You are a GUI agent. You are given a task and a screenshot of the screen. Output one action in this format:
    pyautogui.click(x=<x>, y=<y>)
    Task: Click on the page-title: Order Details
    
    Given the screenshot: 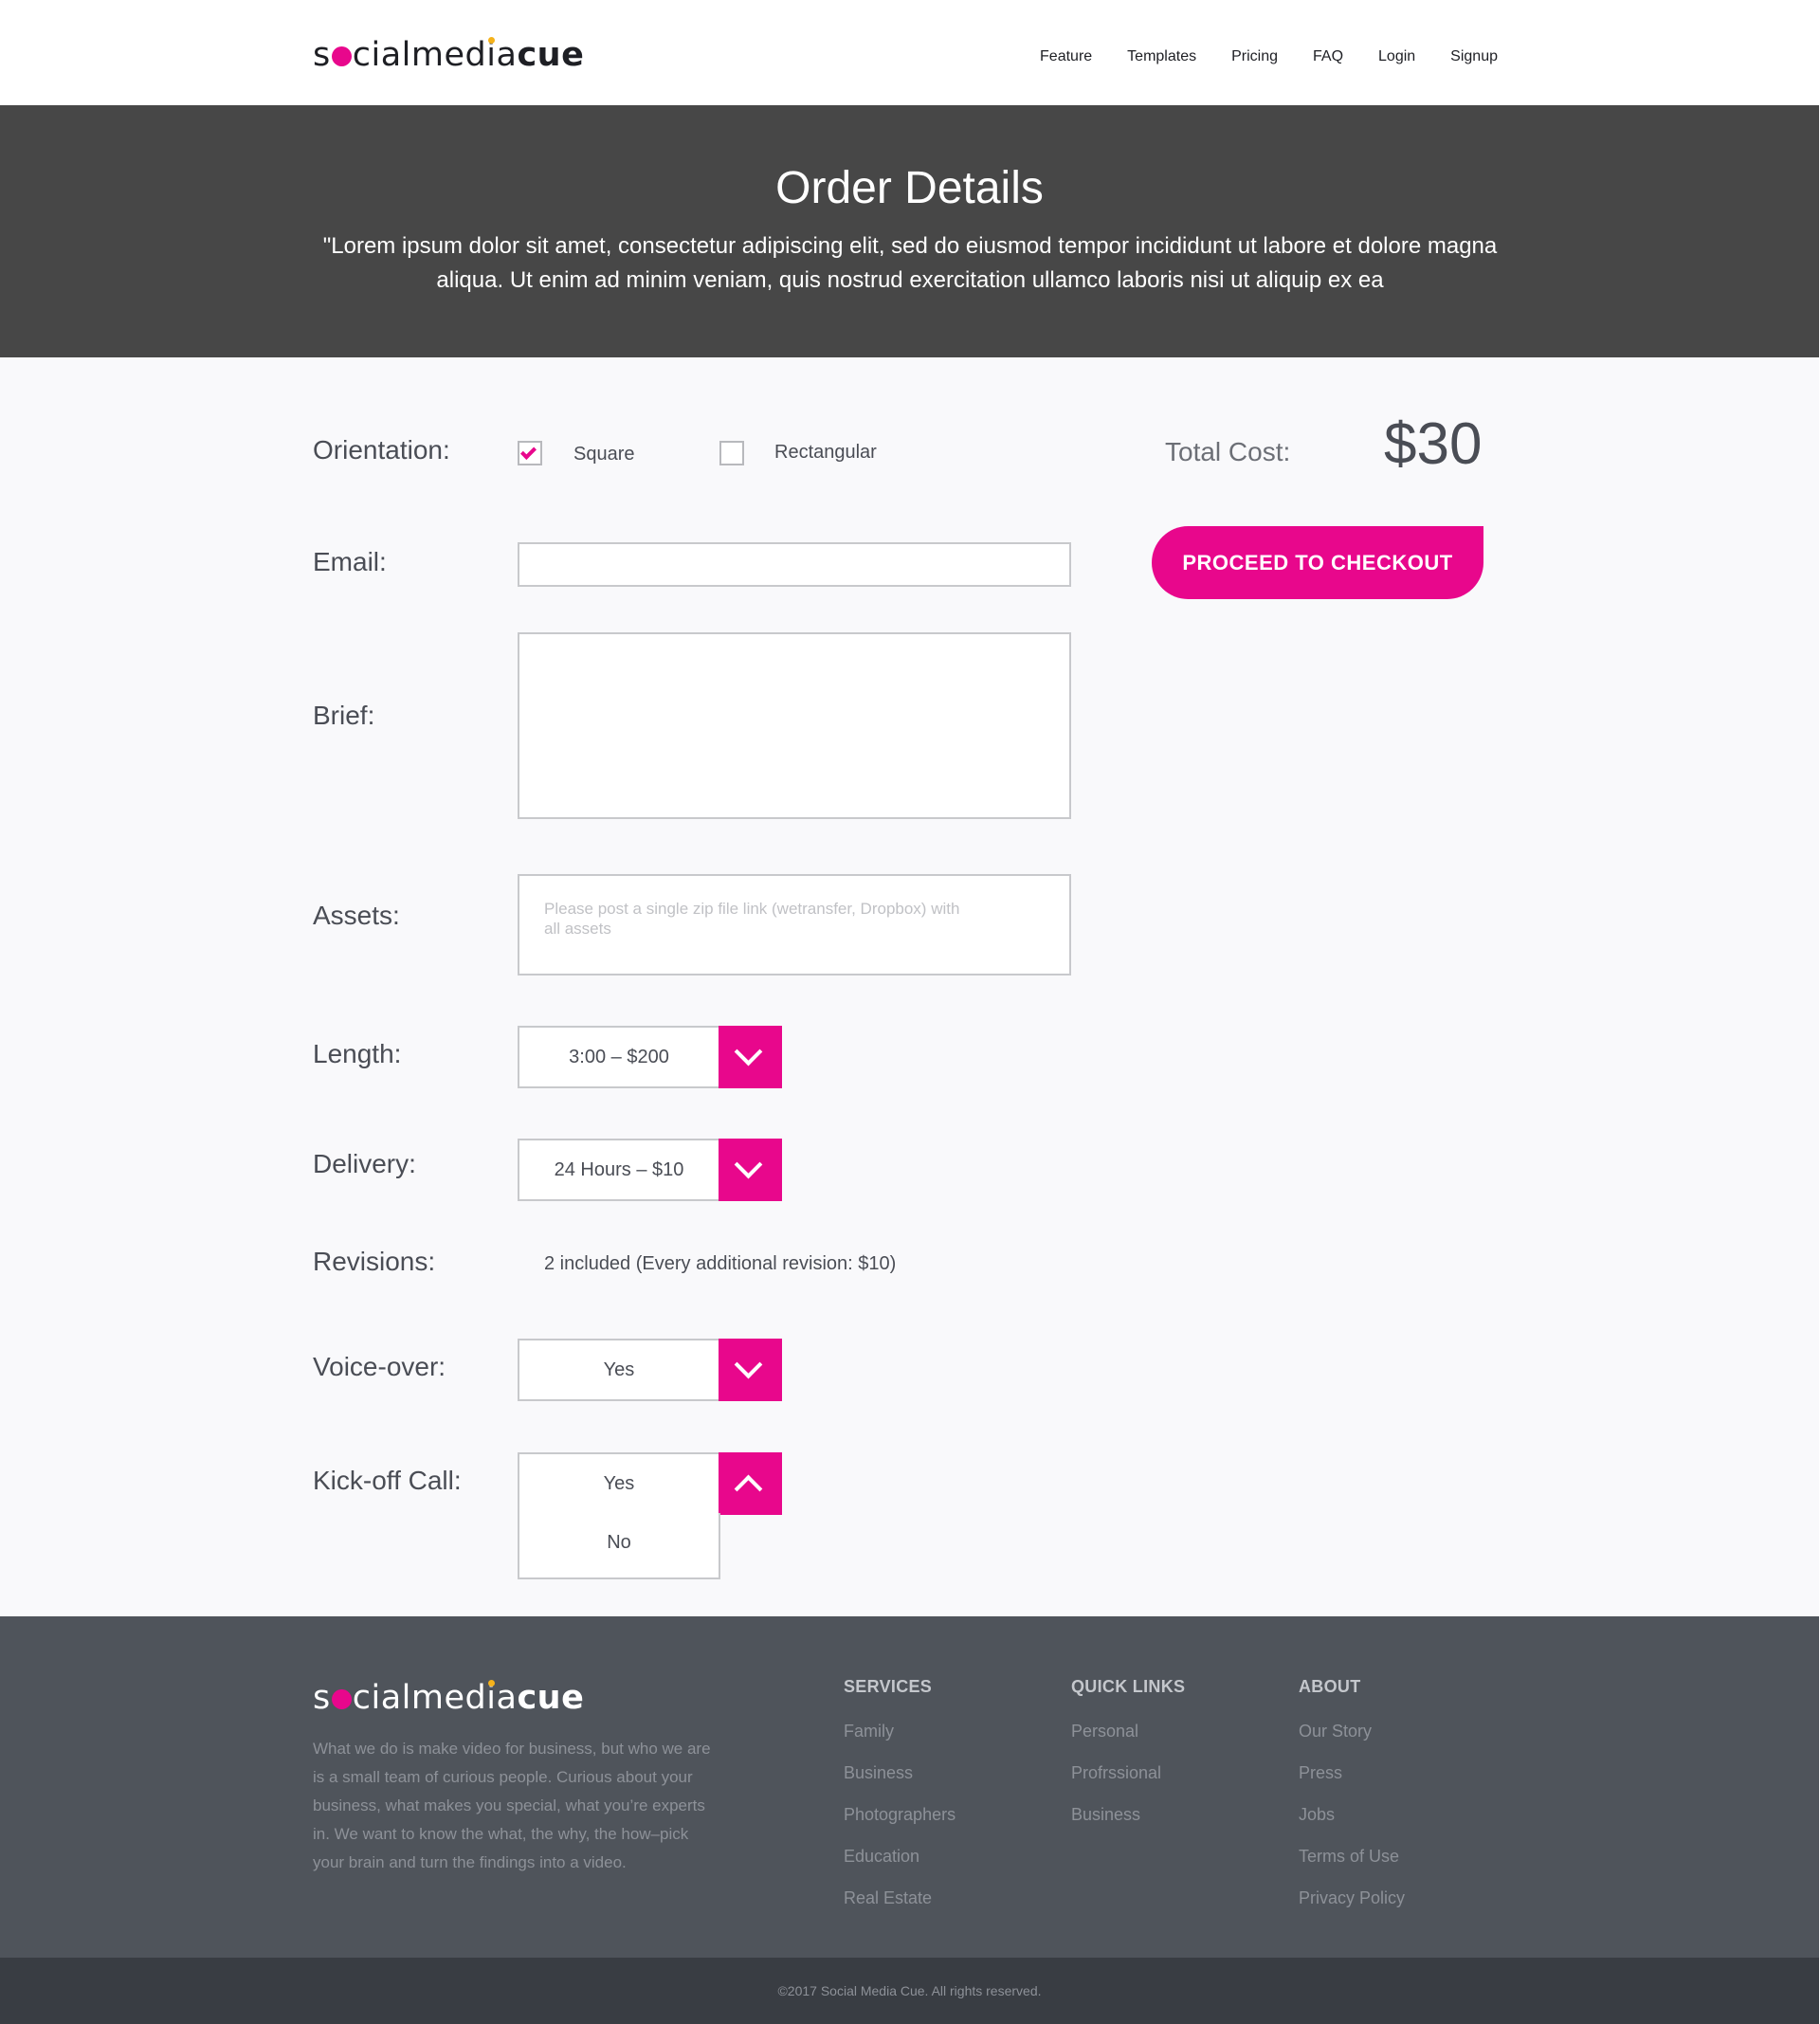 What is the action you would take?
    pyautogui.click(x=909, y=188)
    